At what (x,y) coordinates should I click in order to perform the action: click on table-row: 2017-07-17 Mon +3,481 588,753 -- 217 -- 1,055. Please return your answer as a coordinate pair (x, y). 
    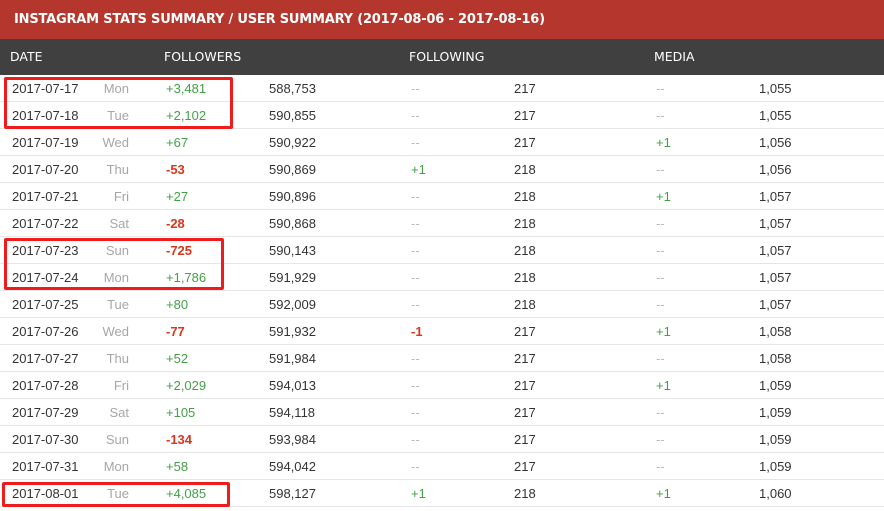
    Looking at the image, I should click on (442, 88).